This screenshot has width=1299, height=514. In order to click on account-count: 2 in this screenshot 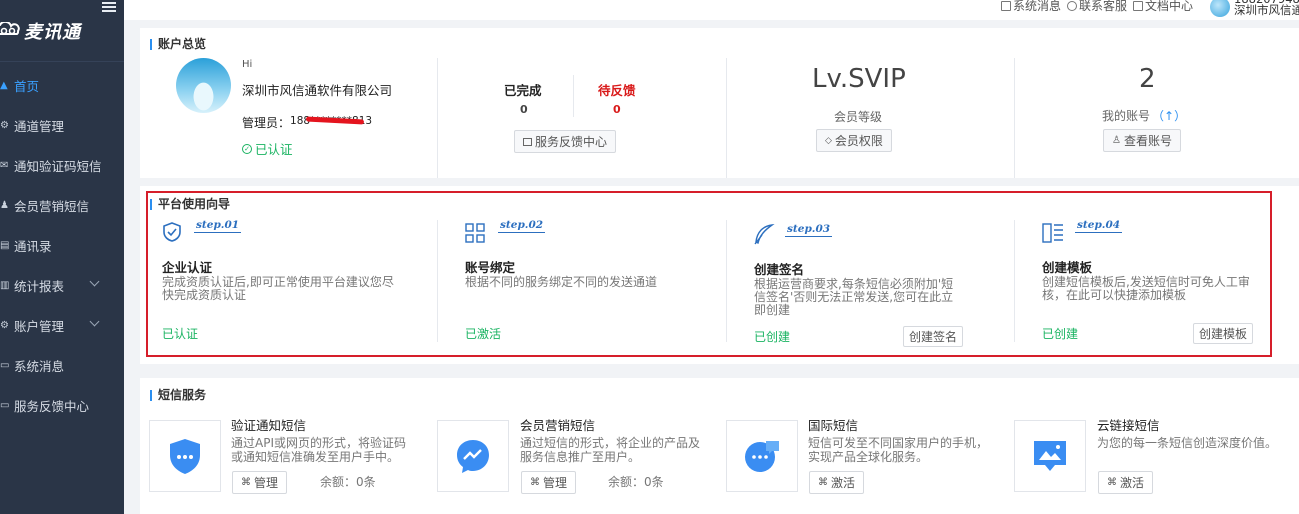, I will do `click(1147, 79)`.